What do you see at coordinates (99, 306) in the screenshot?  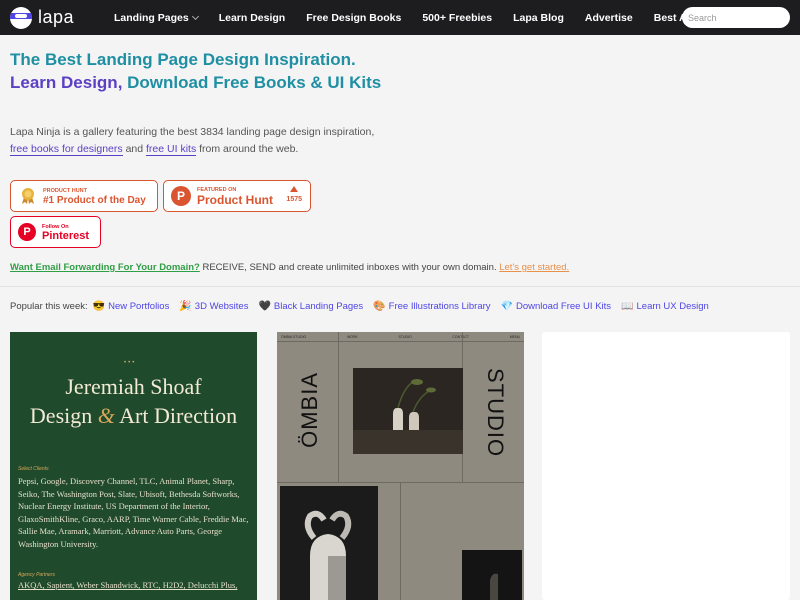 I see `cool-emoji-icon: 😎` at bounding box center [99, 306].